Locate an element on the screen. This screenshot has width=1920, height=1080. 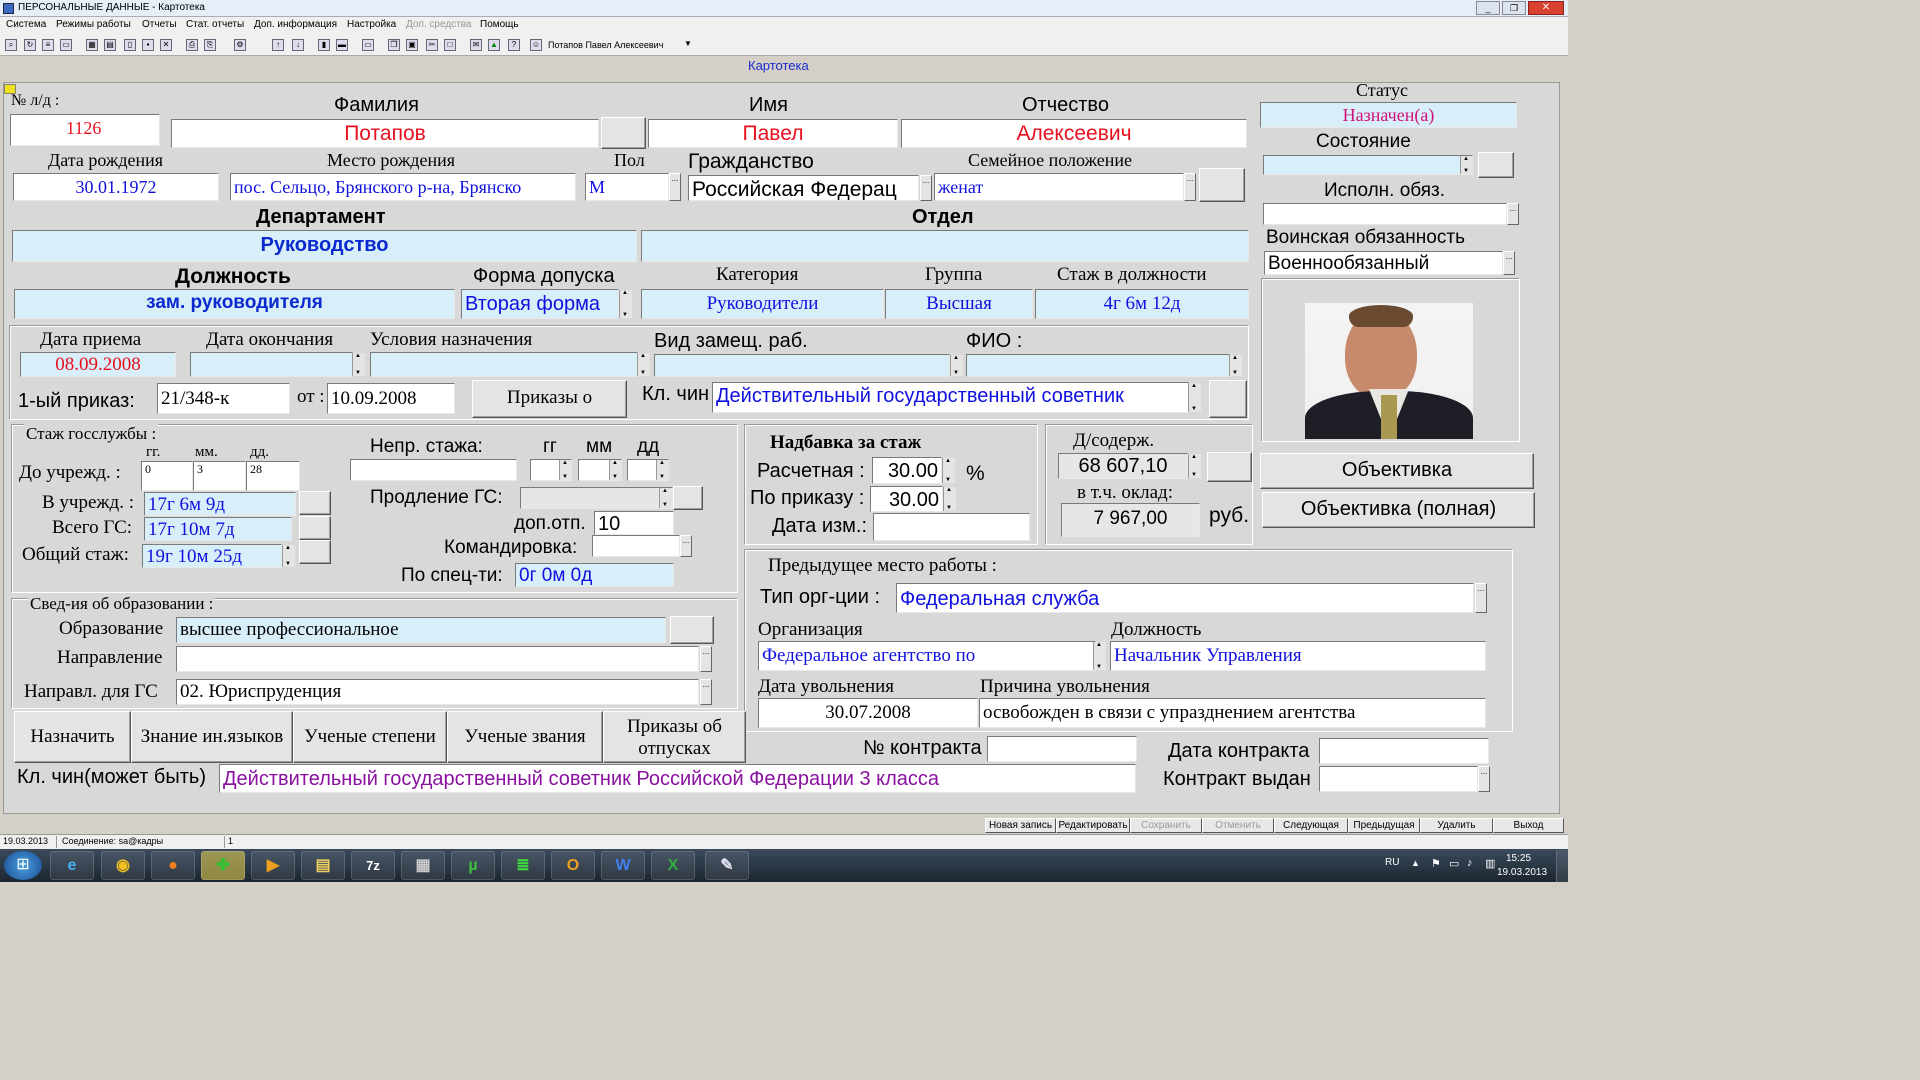
save-icon: ▪ is located at coordinates (148, 45).